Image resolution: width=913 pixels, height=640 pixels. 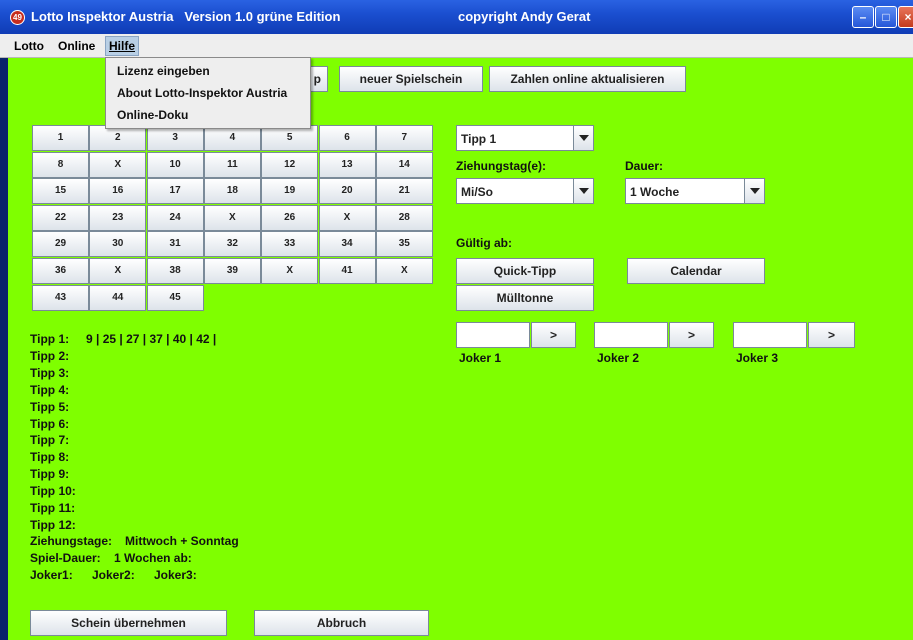 I want to click on joker-3-button: >, so click(x=831, y=335).